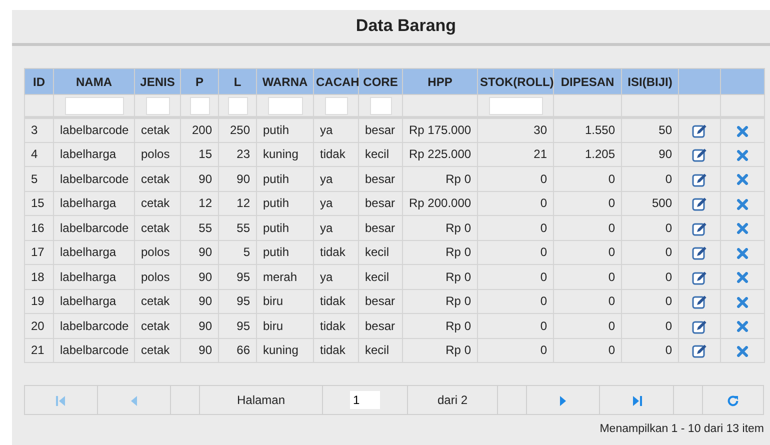  What do you see at coordinates (440, 81) in the screenshot?
I see `column-header: HPP` at bounding box center [440, 81].